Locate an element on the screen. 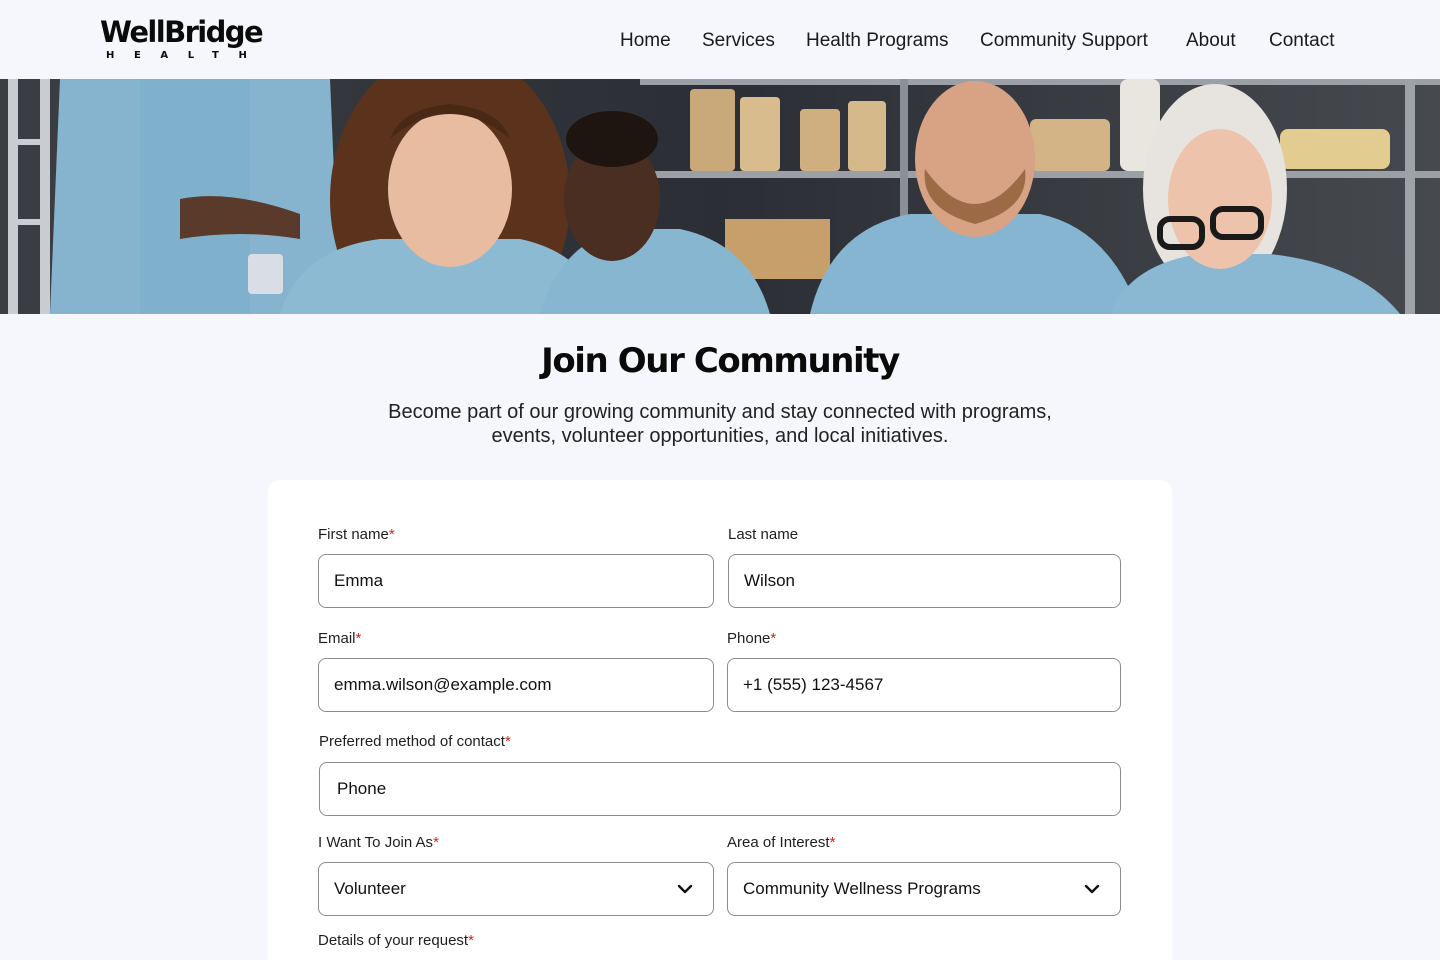 The image size is (1440, 960). phone-label-text: Phone is located at coordinates (749, 638).